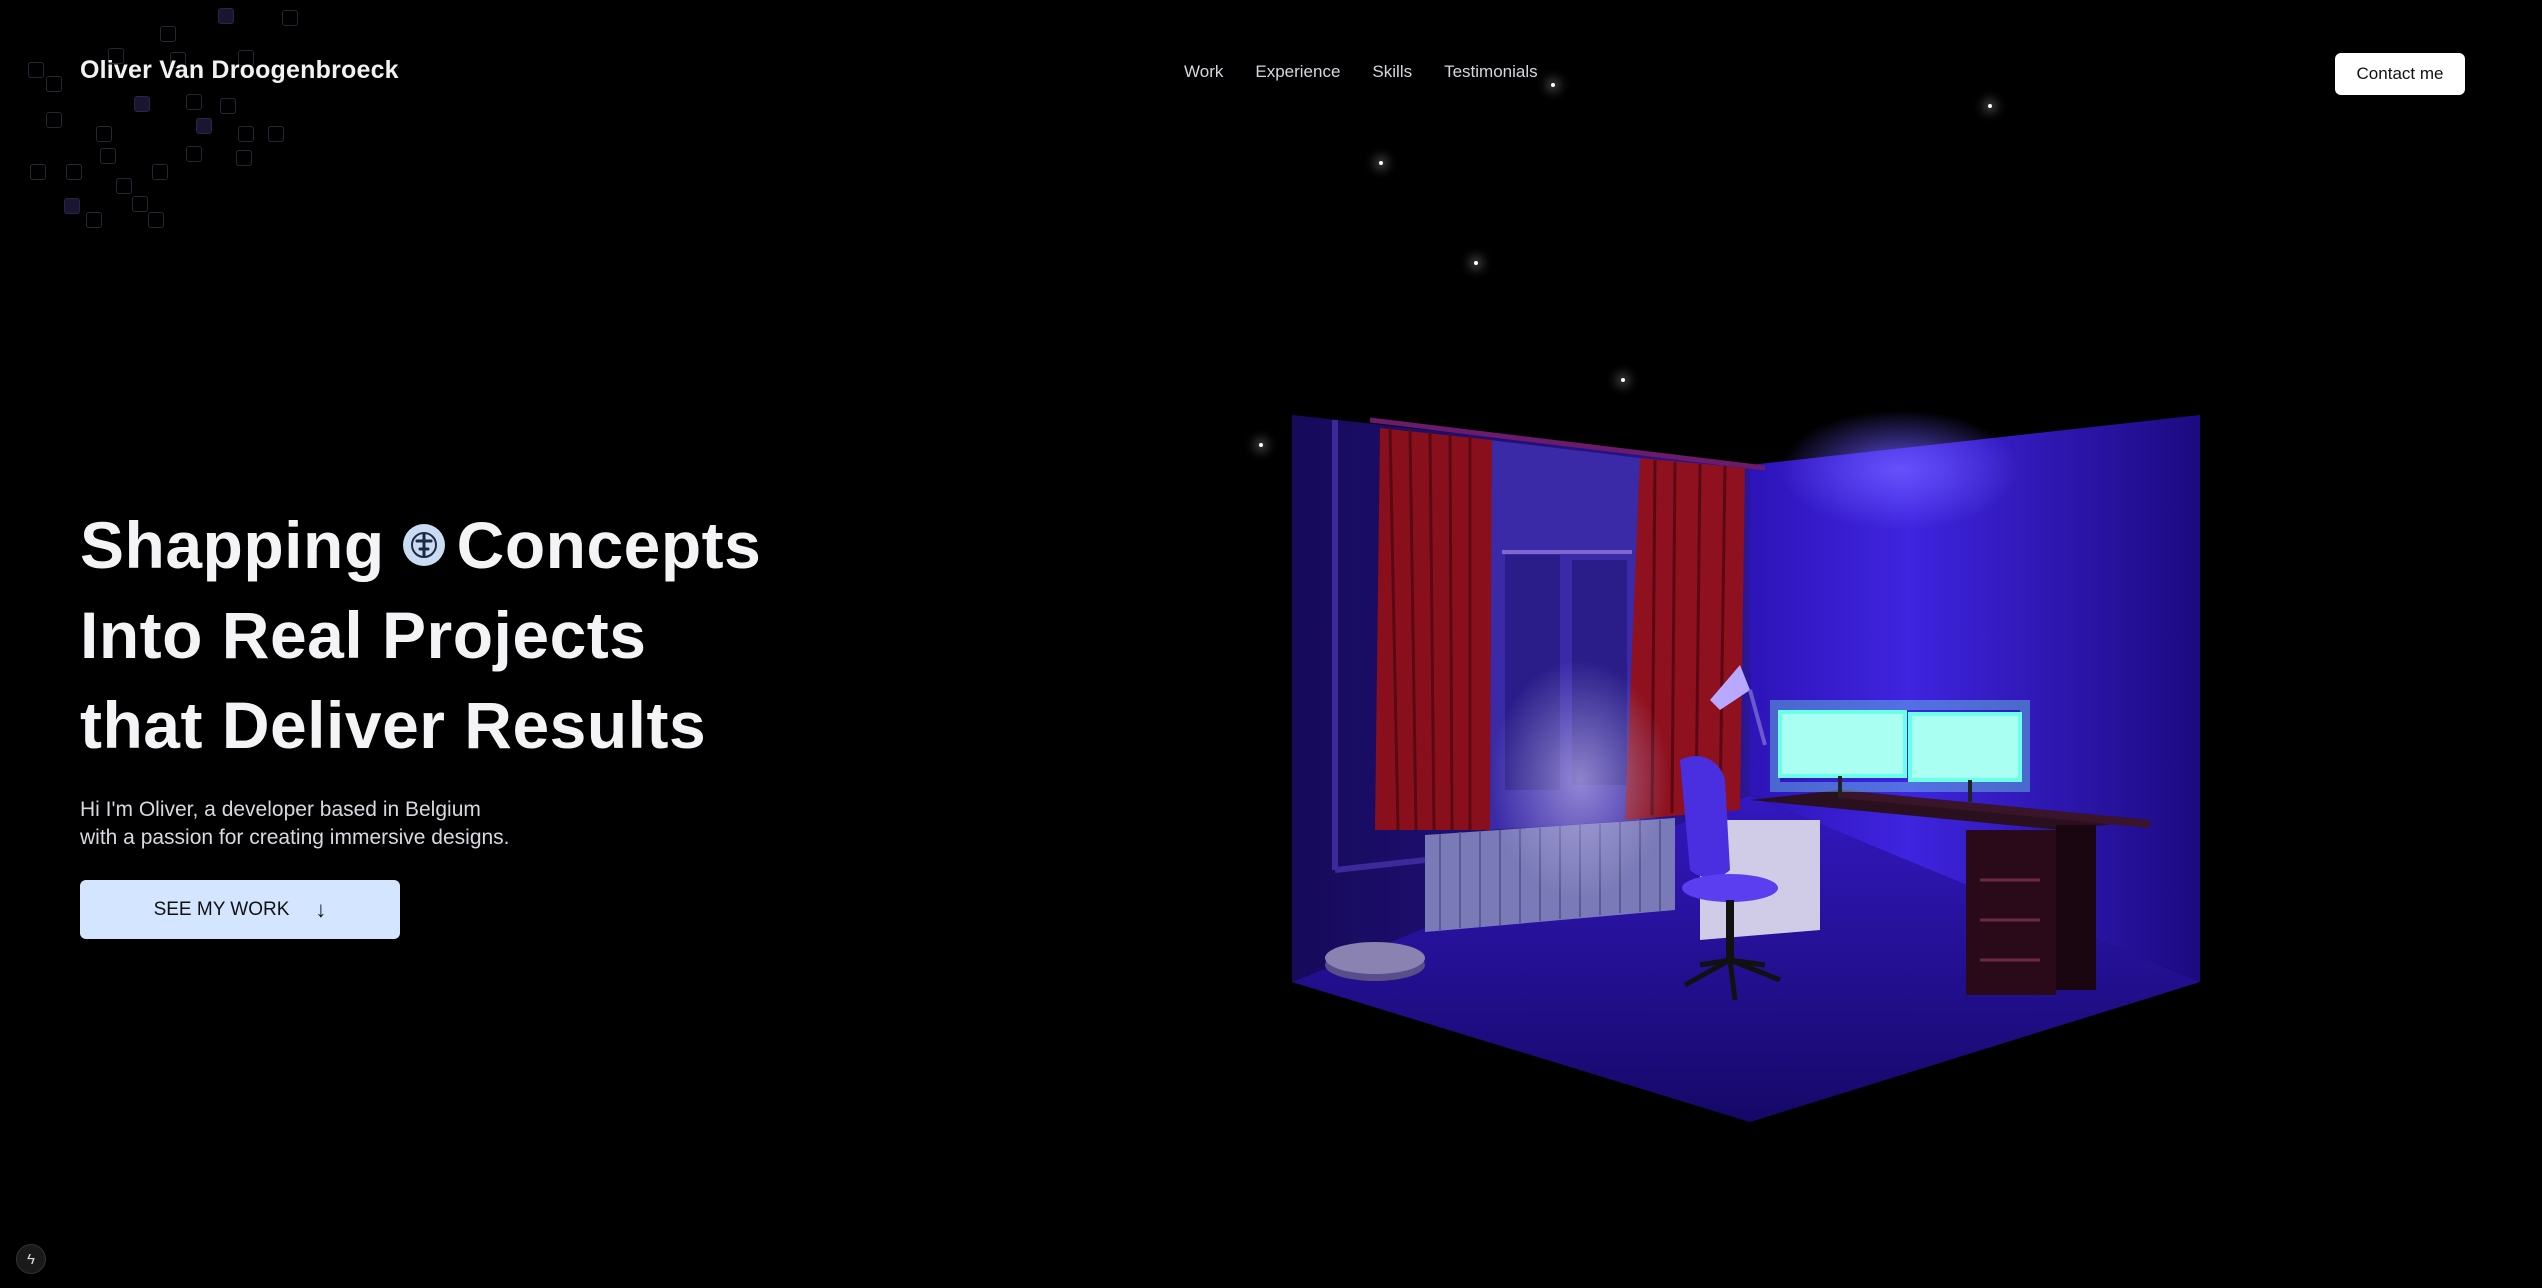 This screenshot has width=2542, height=1288. I want to click on hero-title-line-2: Into Real Projects, so click(363, 635).